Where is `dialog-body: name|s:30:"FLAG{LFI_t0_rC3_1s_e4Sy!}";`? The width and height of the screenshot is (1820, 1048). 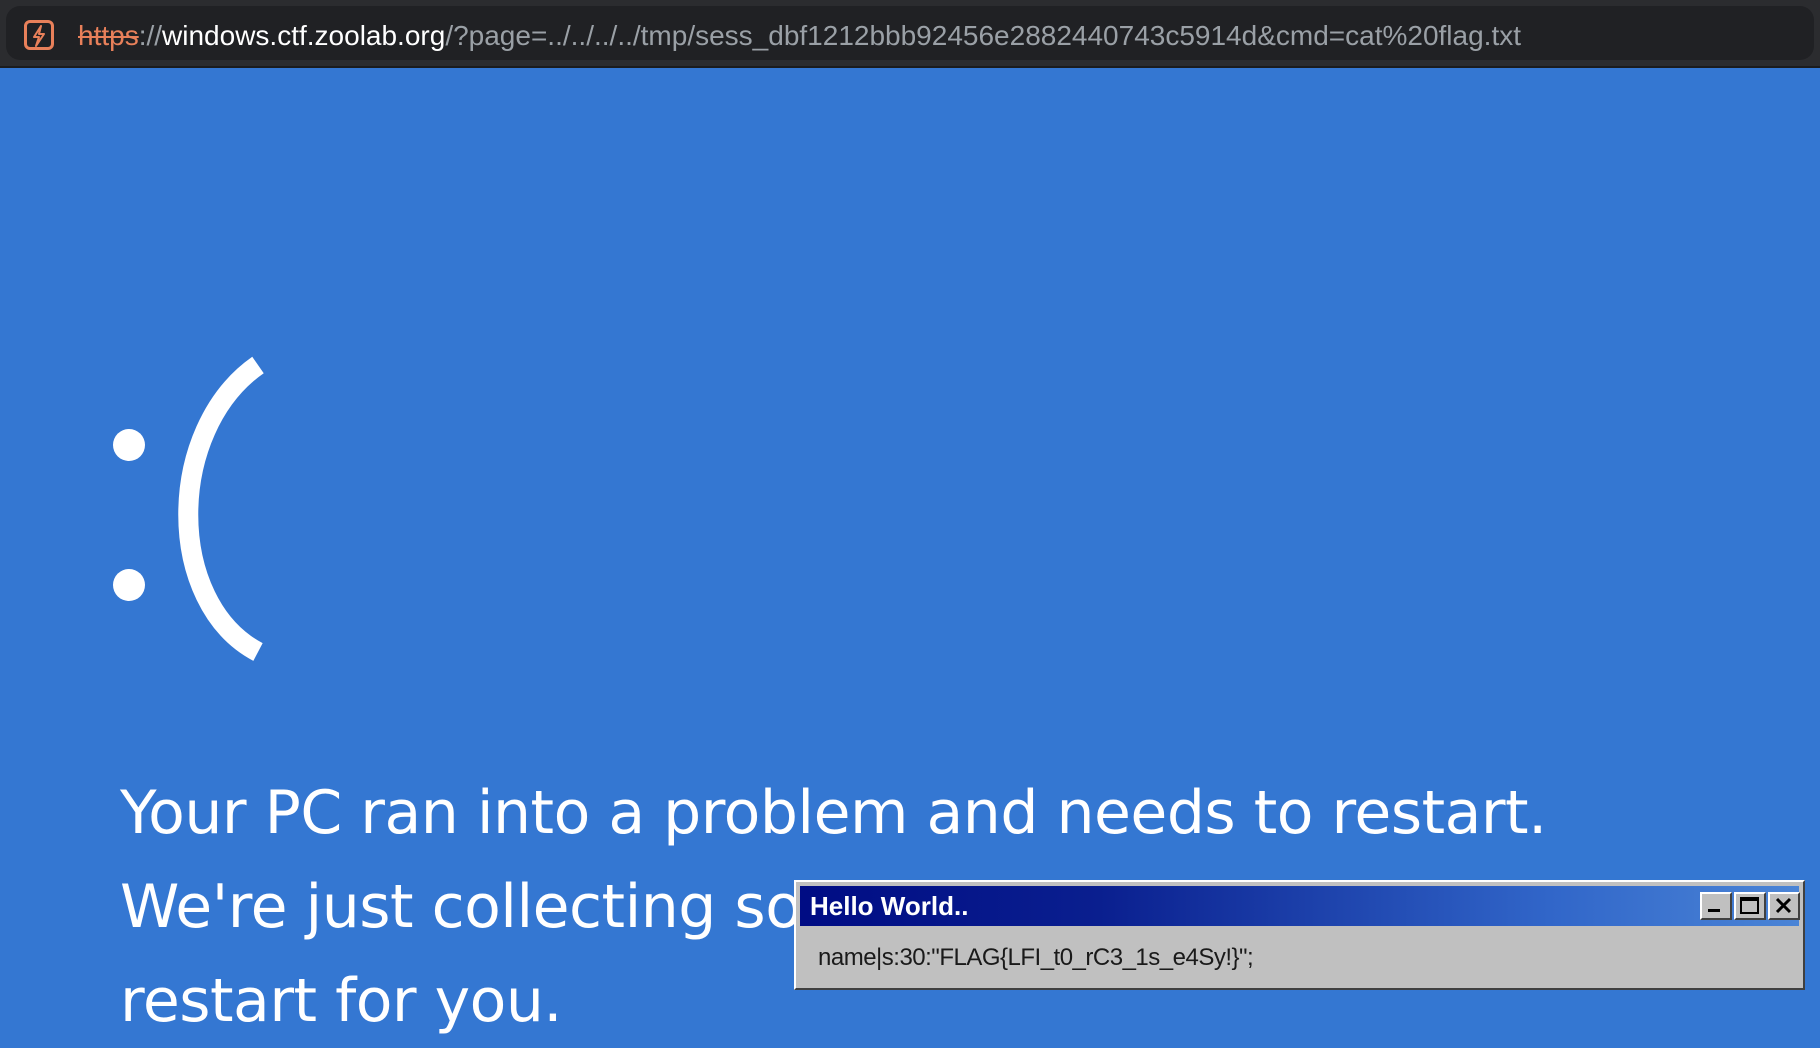 dialog-body: name|s:30:"FLAG{LFI_t0_rC3_1s_e4Sy!}"; is located at coordinates (1299, 958).